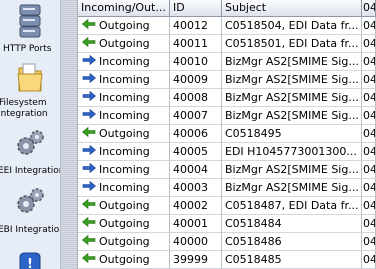  I want to click on table-row: Incoming 40008 BizMgr AS2[SMIME Sig... 04, so click(227, 98).